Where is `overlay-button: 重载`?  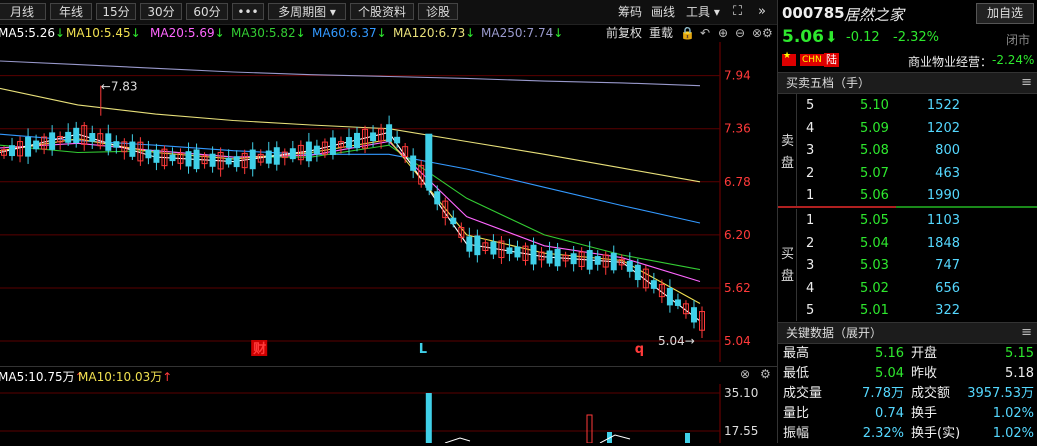 overlay-button: 重载 is located at coordinates (661, 33).